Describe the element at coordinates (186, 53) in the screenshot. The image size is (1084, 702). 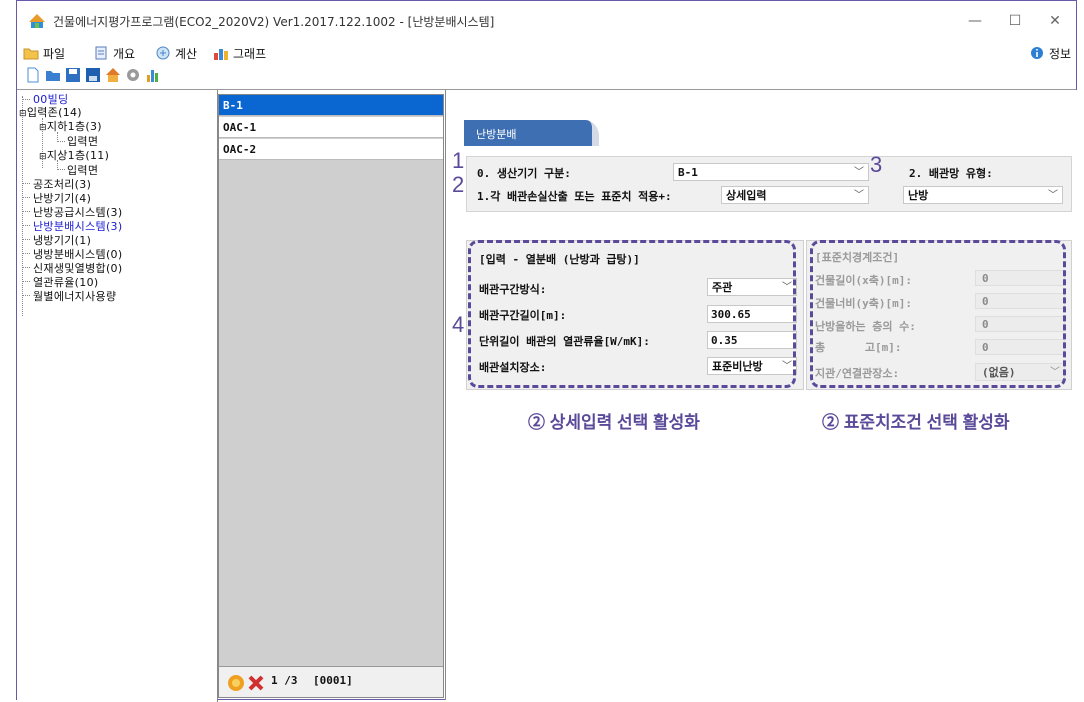
I see `menu-calc-label: 계산` at that location.